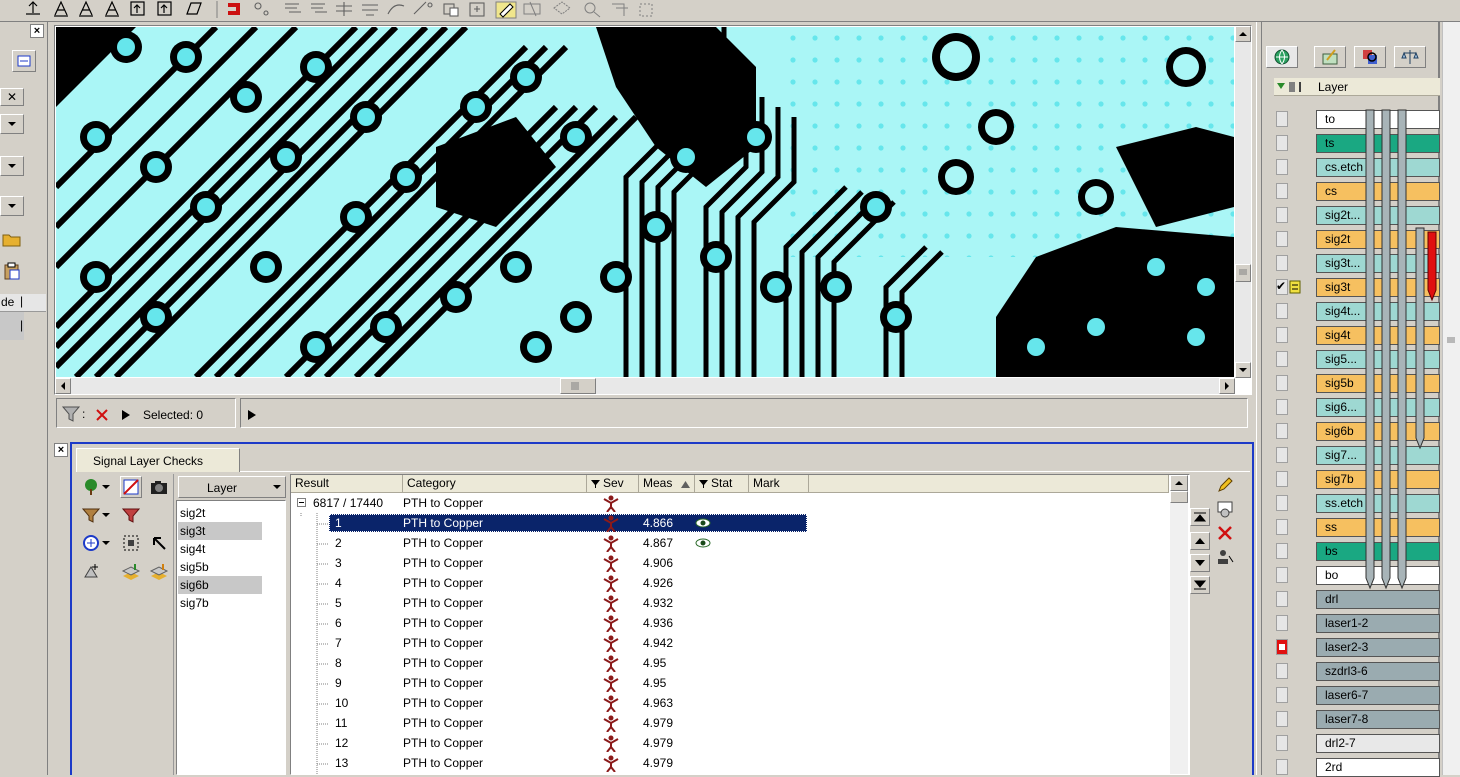 The width and height of the screenshot is (1460, 777). What do you see at coordinates (578, 386) in the screenshot?
I see `horizontal-scroll-thumb` at bounding box center [578, 386].